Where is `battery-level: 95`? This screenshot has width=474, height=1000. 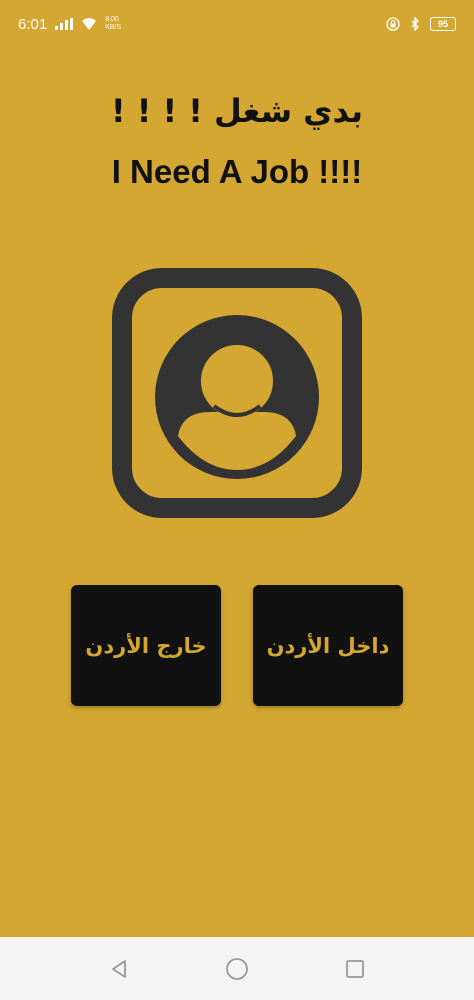 battery-level: 95 is located at coordinates (442, 24).